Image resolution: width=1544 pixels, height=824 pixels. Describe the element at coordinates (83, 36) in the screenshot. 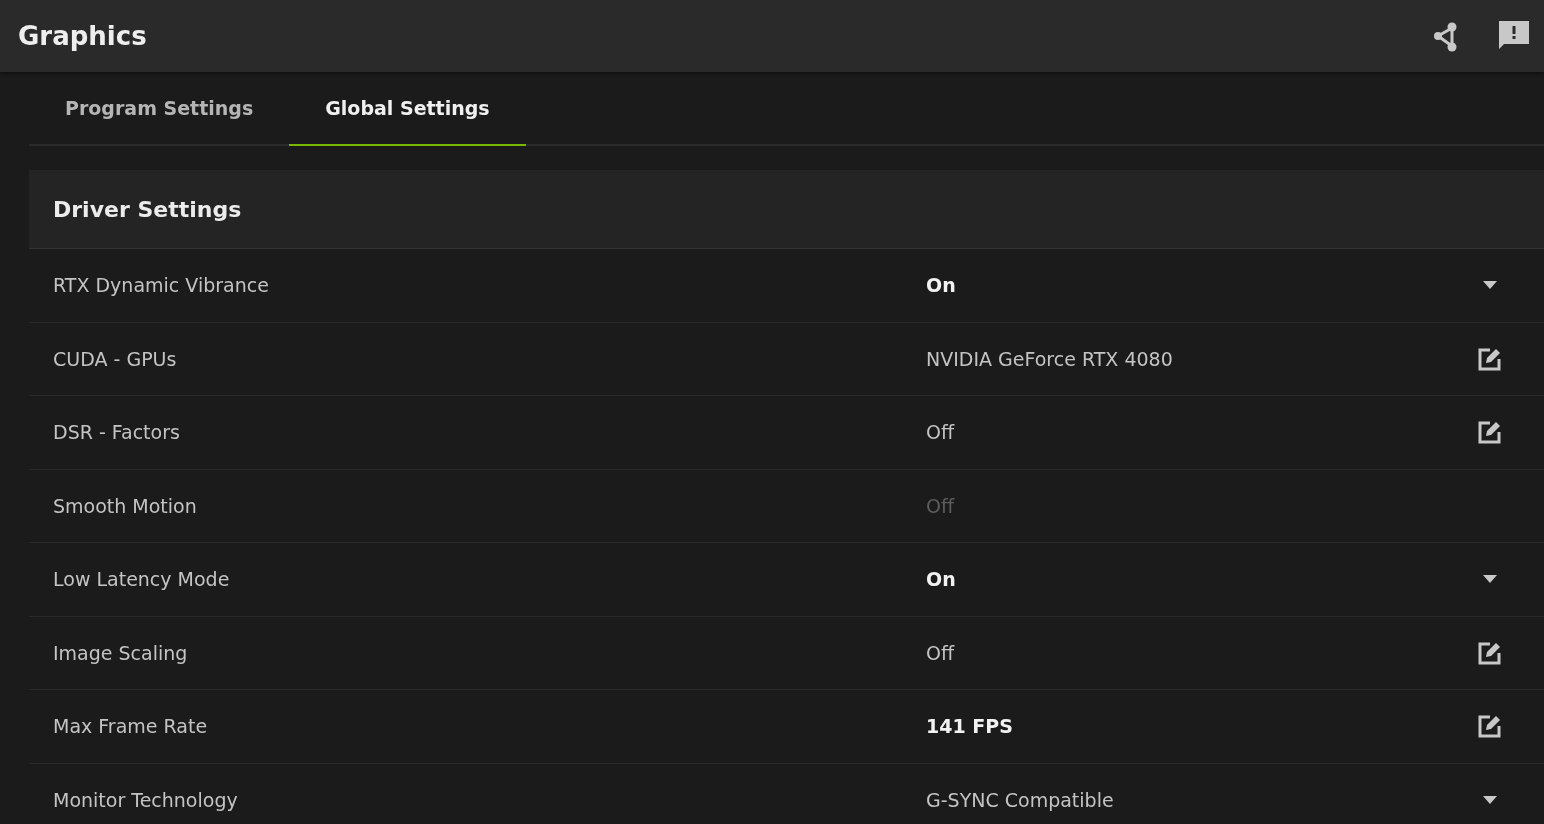

I see `window-title: Graphics` at that location.